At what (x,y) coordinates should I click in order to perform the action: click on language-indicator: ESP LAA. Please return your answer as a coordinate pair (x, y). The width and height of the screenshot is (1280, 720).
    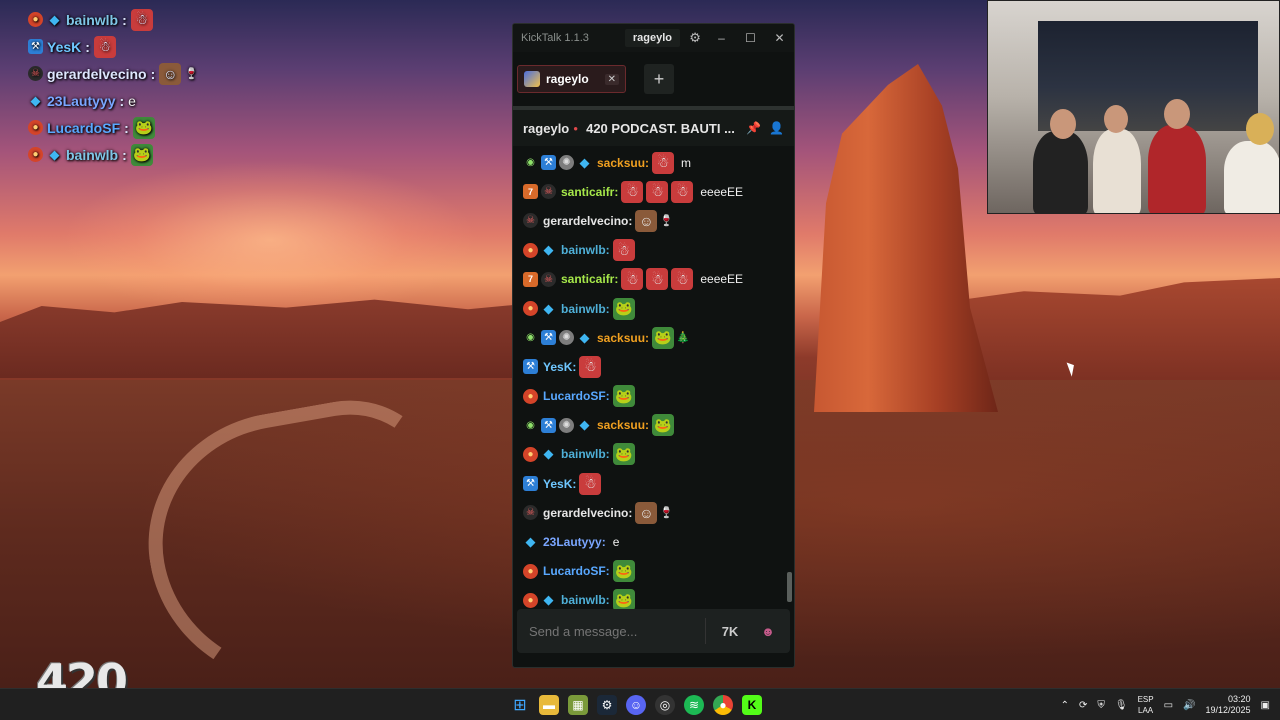
    Looking at the image, I should click on (1146, 705).